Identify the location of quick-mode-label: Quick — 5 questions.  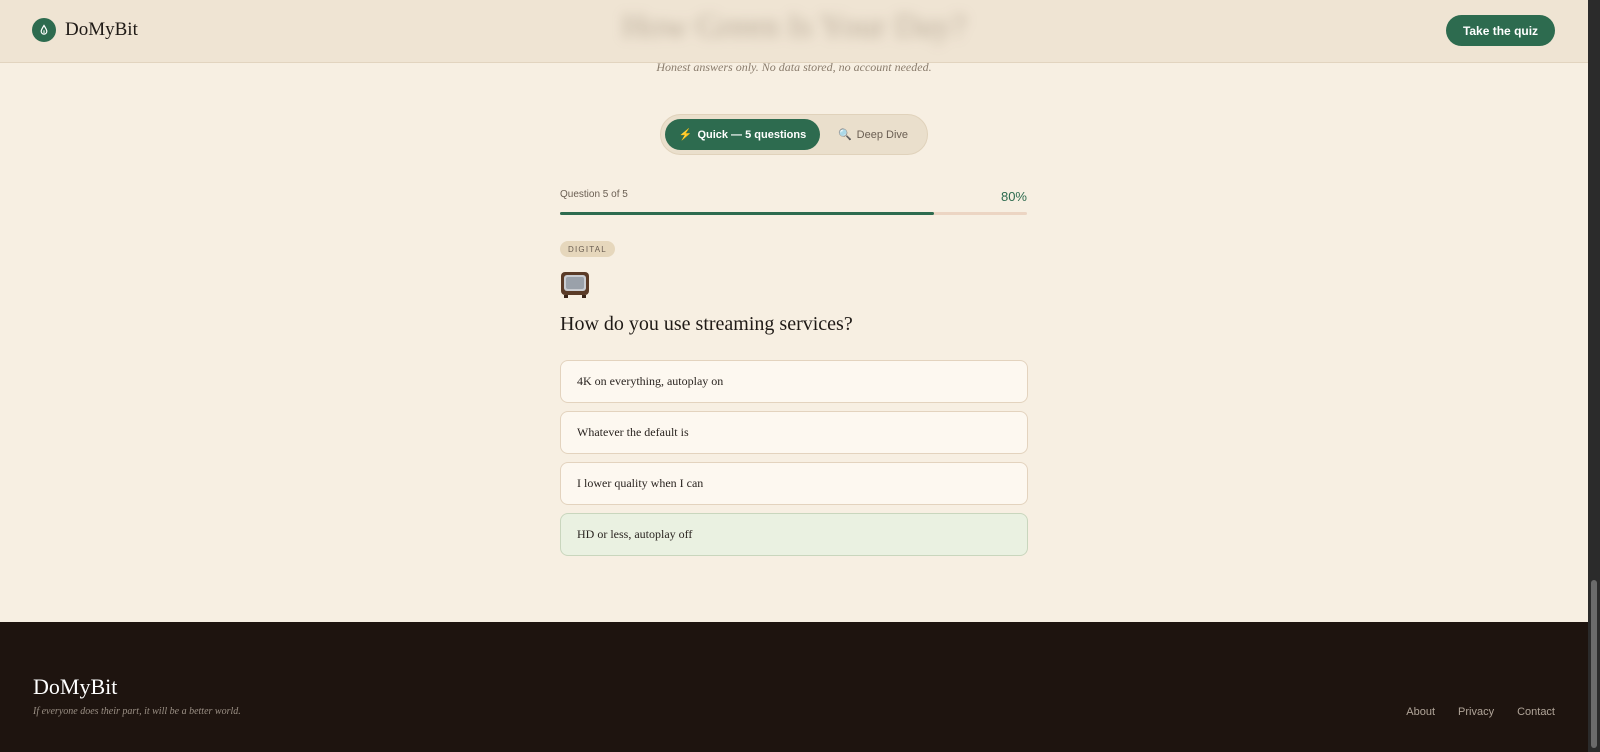
(752, 134).